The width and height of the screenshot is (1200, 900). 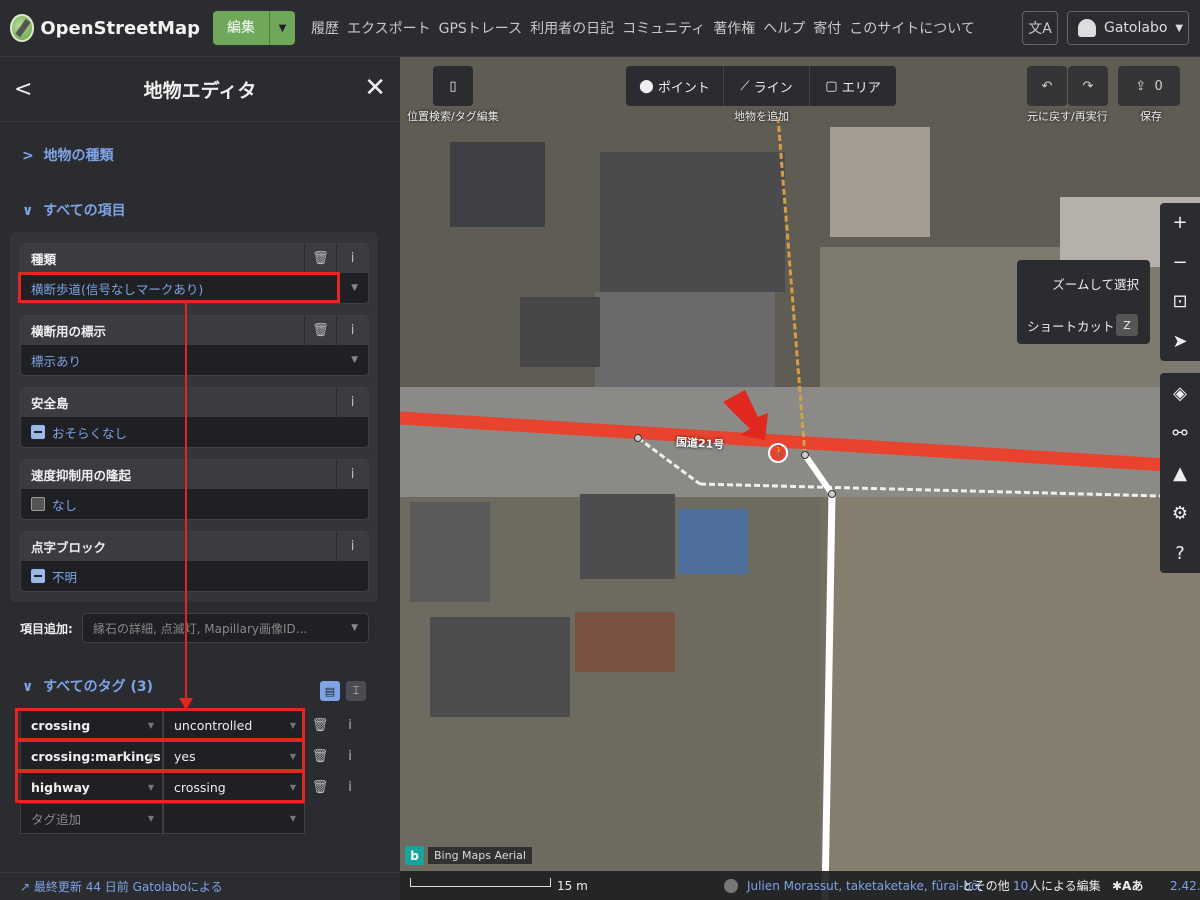 I want to click on imagery-source: b Bing Maps Aerial, so click(x=468, y=855).